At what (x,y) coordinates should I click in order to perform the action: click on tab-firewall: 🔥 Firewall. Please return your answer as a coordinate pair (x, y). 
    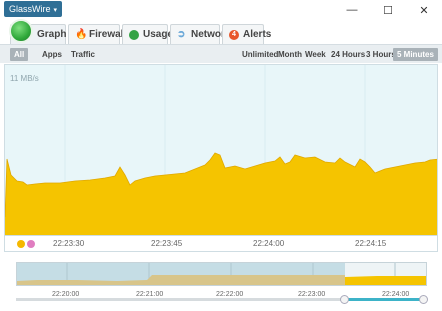
    Looking at the image, I should click on (97, 34).